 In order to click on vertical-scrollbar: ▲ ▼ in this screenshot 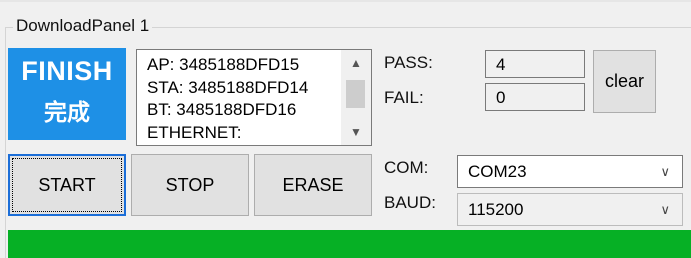, I will do `click(356, 97)`.